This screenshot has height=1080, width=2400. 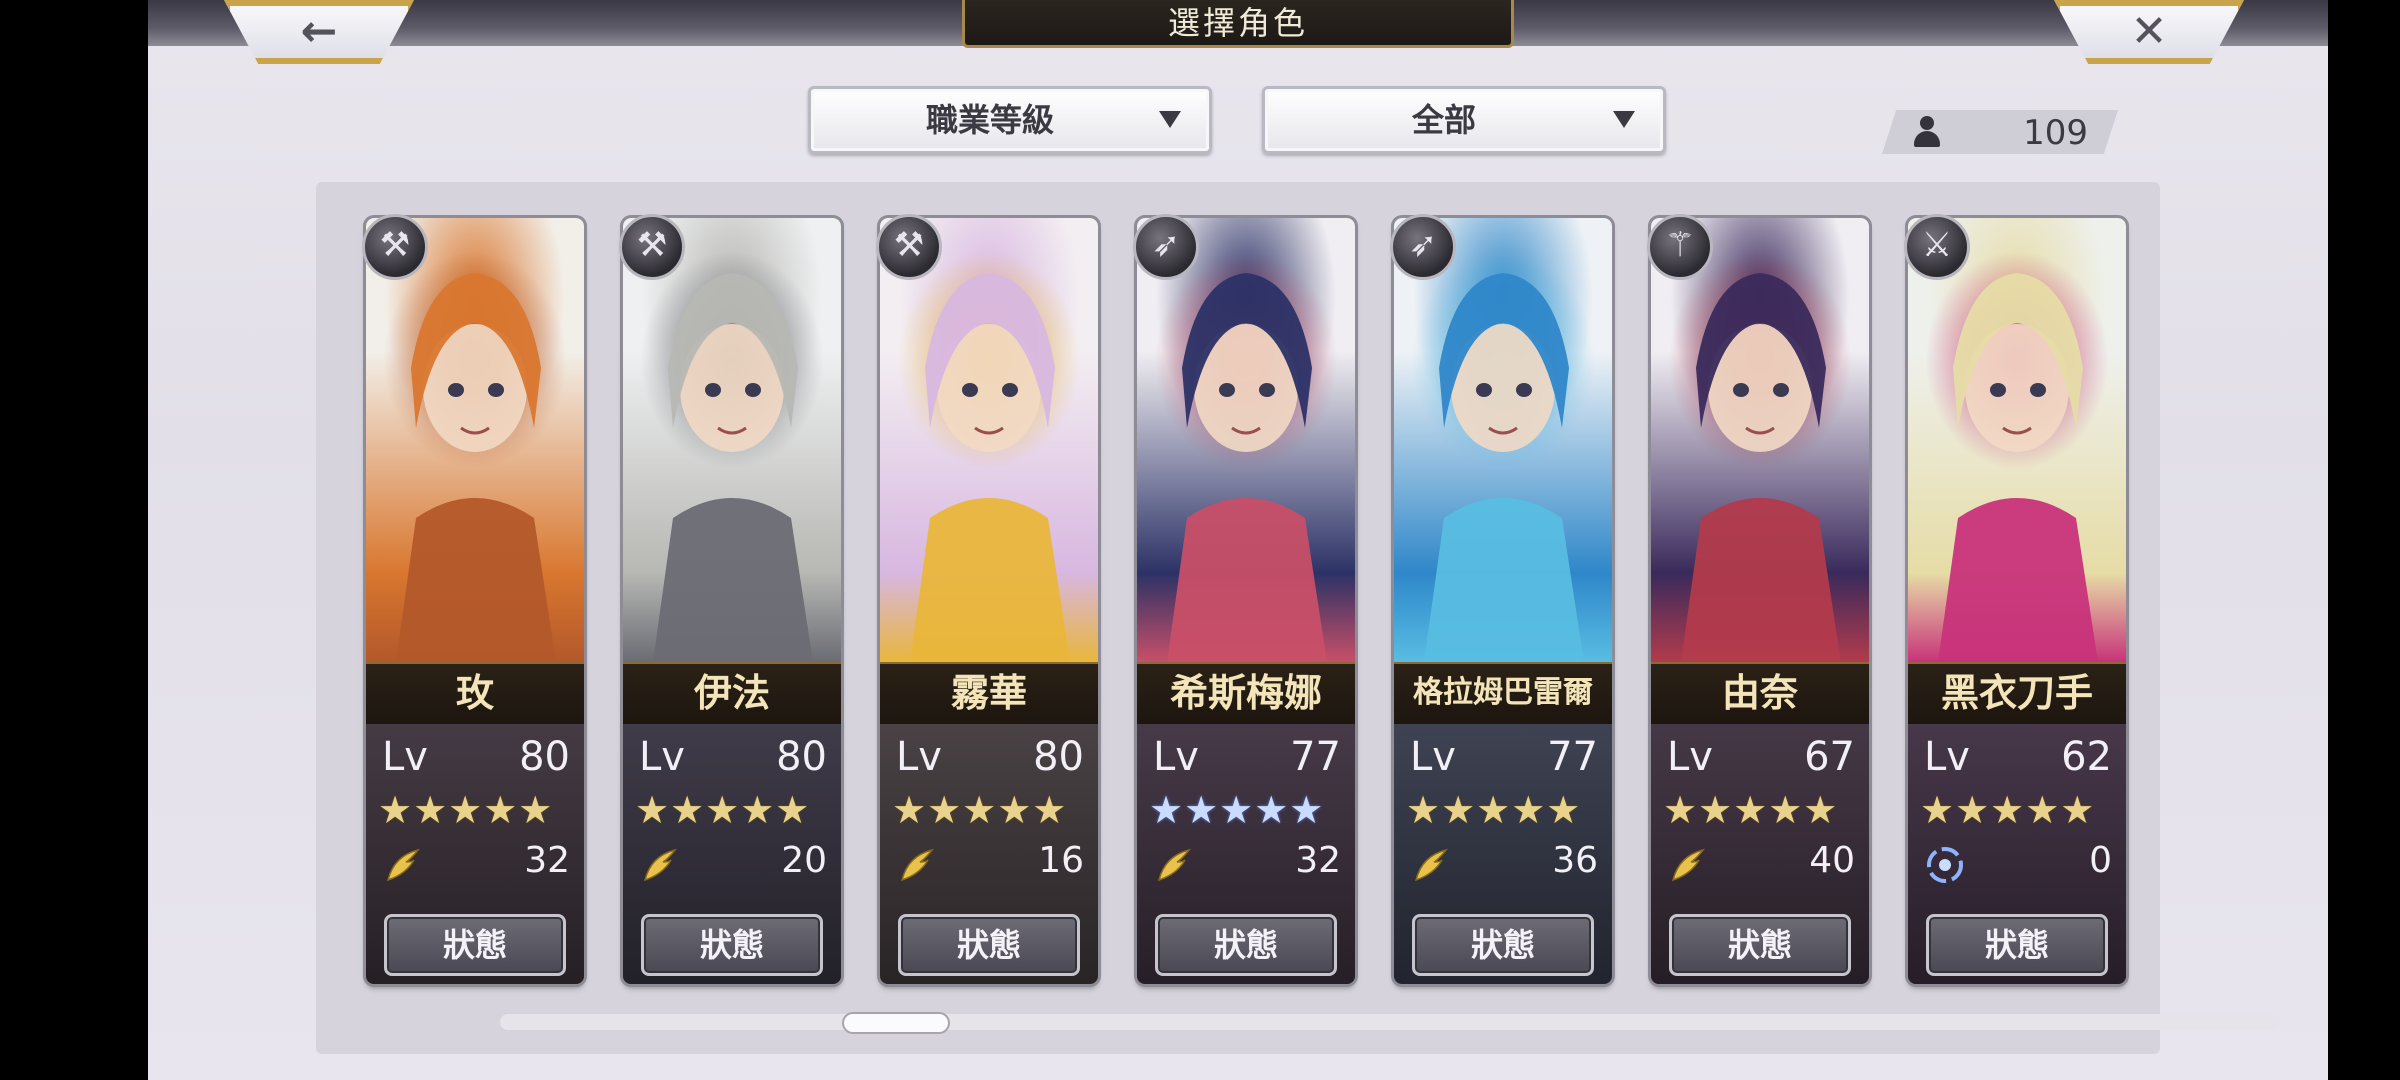 What do you see at coordinates (1680, 247) in the screenshot?
I see `staff-icon: ⚚` at bounding box center [1680, 247].